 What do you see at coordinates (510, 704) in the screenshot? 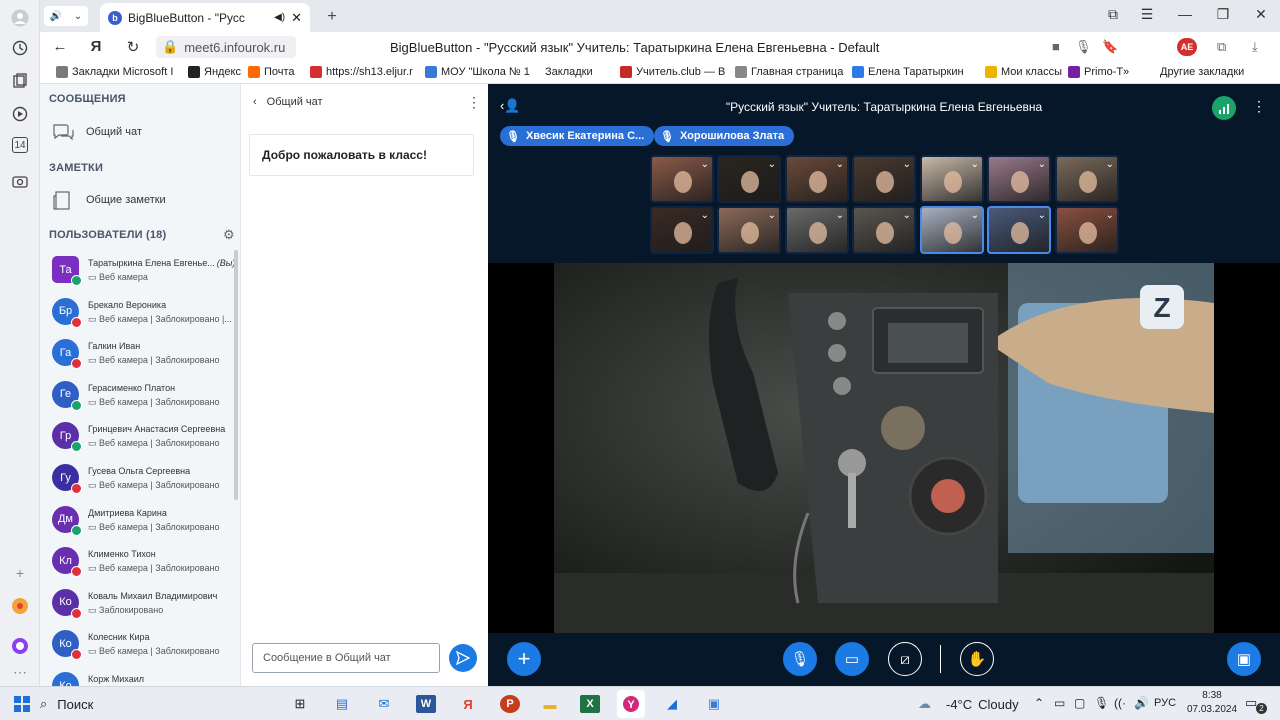
I see `powerpoint-icon: P` at bounding box center [510, 704].